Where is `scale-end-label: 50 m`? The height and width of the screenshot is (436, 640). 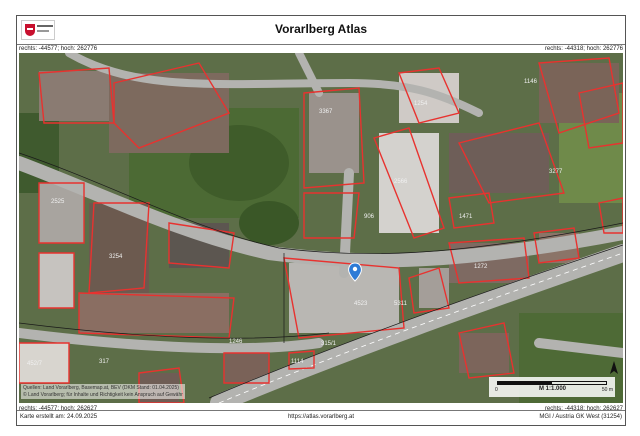 scale-end-label: 50 m is located at coordinates (607, 390).